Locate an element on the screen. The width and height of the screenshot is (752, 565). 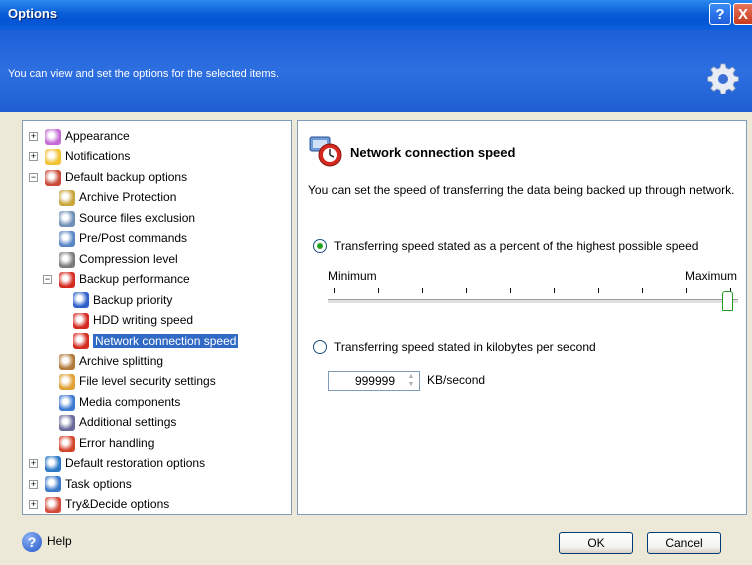
tree-item-label: Source files exclusion is located at coordinates (137, 217).